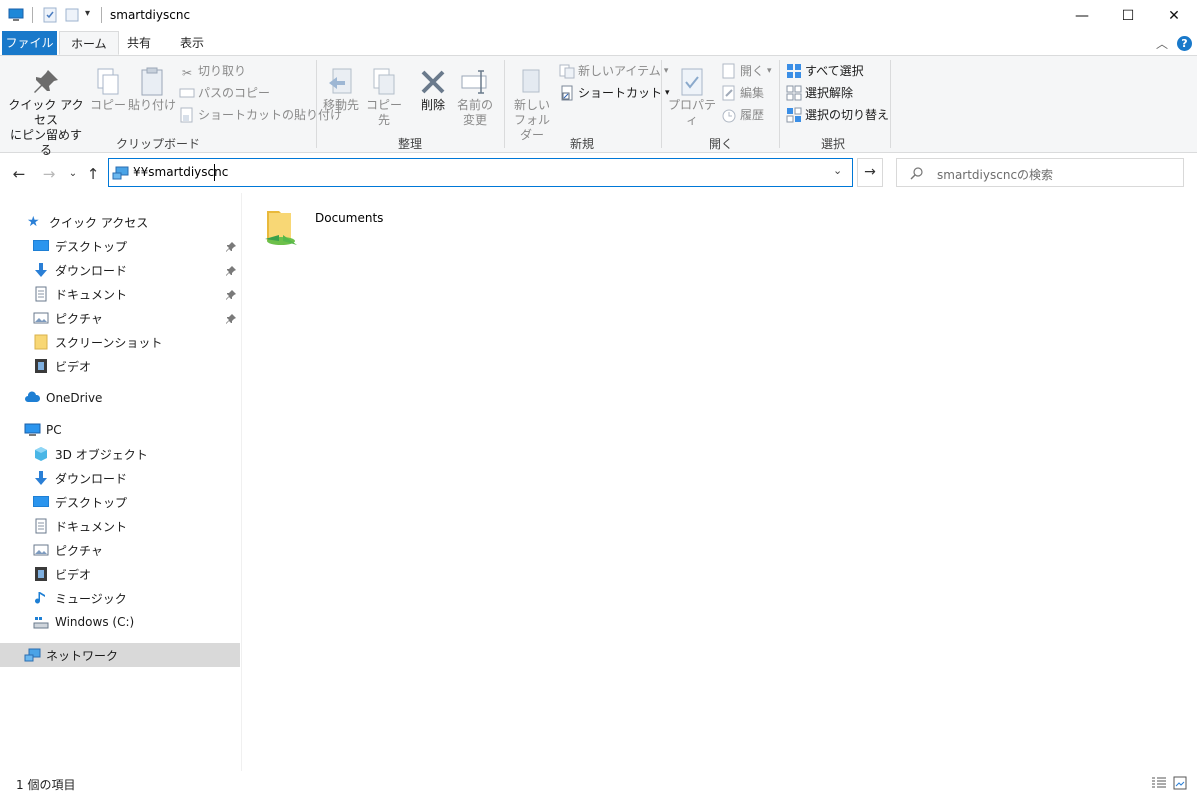 The width and height of the screenshot is (1197, 797). Describe the element at coordinates (433, 89) in the screenshot. I see `delete-button: 削除` at that location.